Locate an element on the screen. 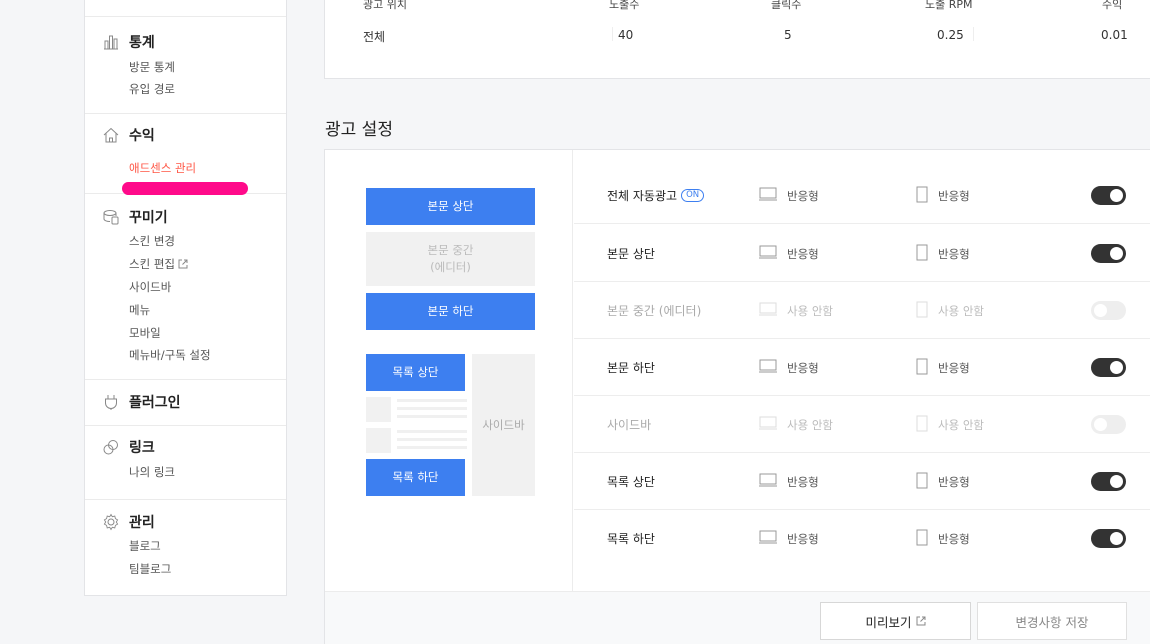 Image resolution: width=1150 pixels, height=644 pixels. ad-row-body-bottom: 본문 하단 반응형 반응형 is located at coordinates (862, 367).